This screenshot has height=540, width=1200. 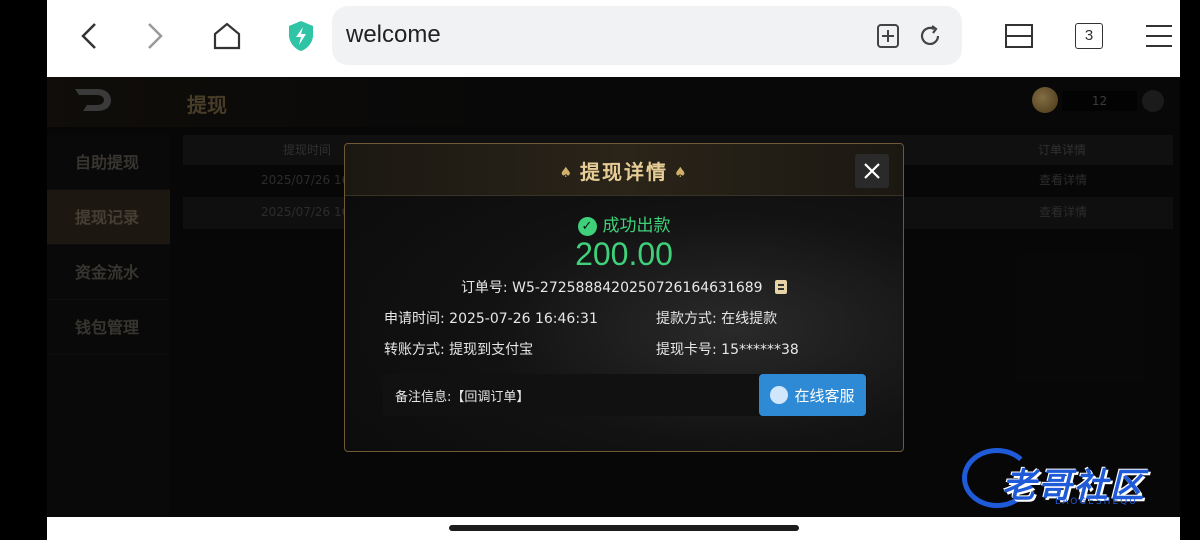 I want to click on screen-edge-left, so click(x=23, y=270).